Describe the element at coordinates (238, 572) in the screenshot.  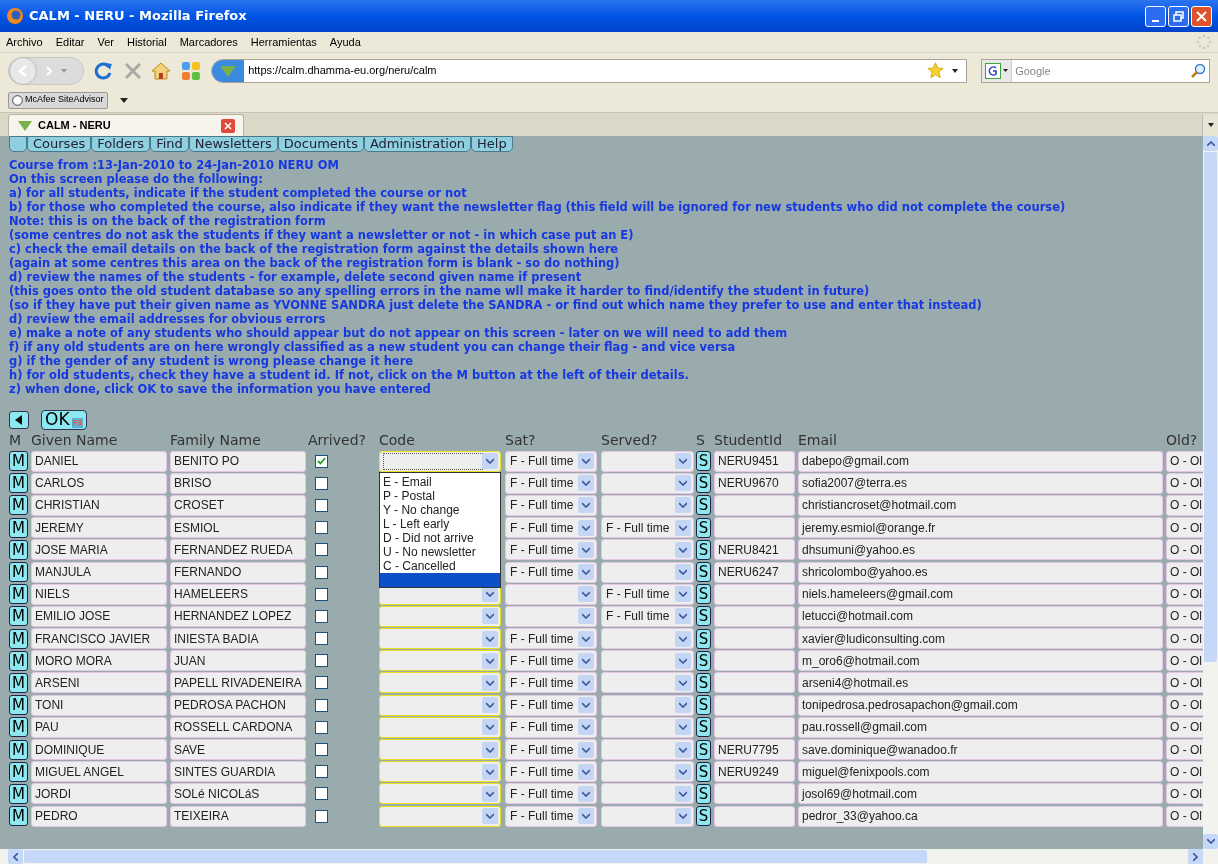
I see `family-name-field: FERNANDO` at that location.